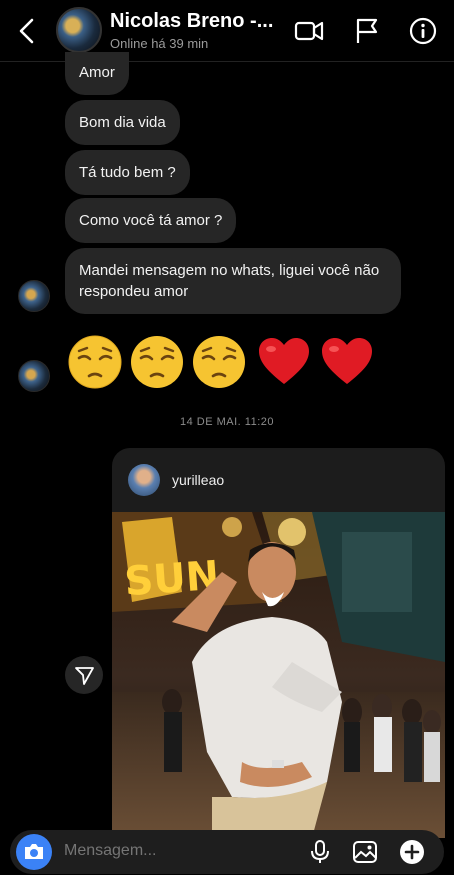 The image size is (454, 875). I want to click on camera-icon, so click(34, 851).